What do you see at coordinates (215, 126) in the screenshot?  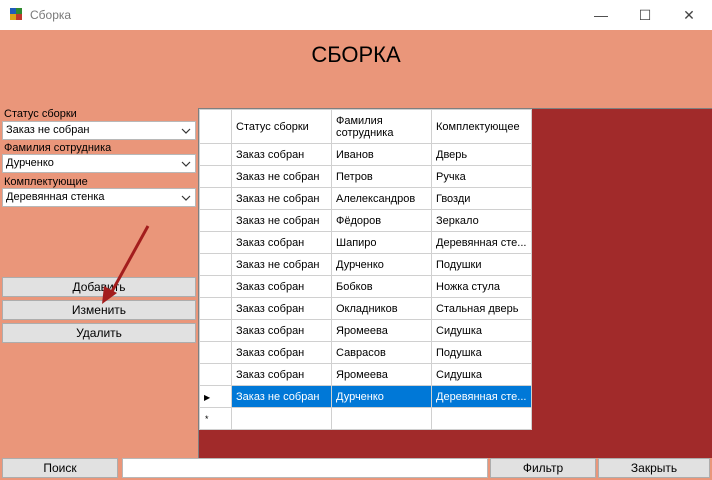 I see `grid-corner-cell` at bounding box center [215, 126].